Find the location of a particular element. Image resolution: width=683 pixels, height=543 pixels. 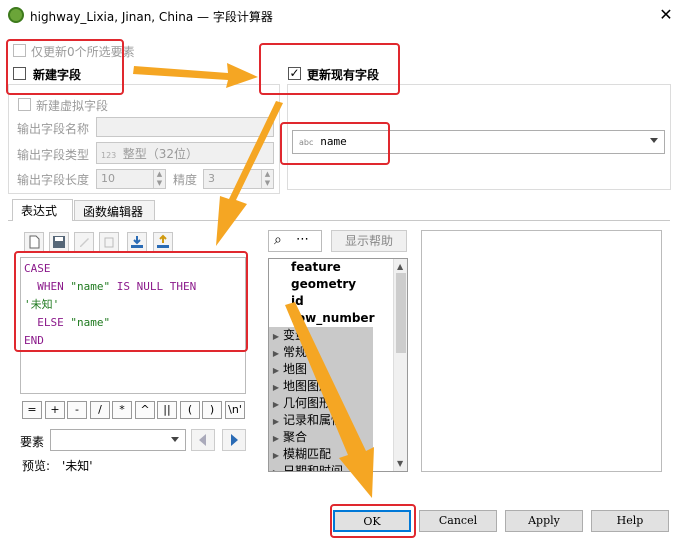

function-list-scrollbar: ▲ ▼ is located at coordinates (400, 365).